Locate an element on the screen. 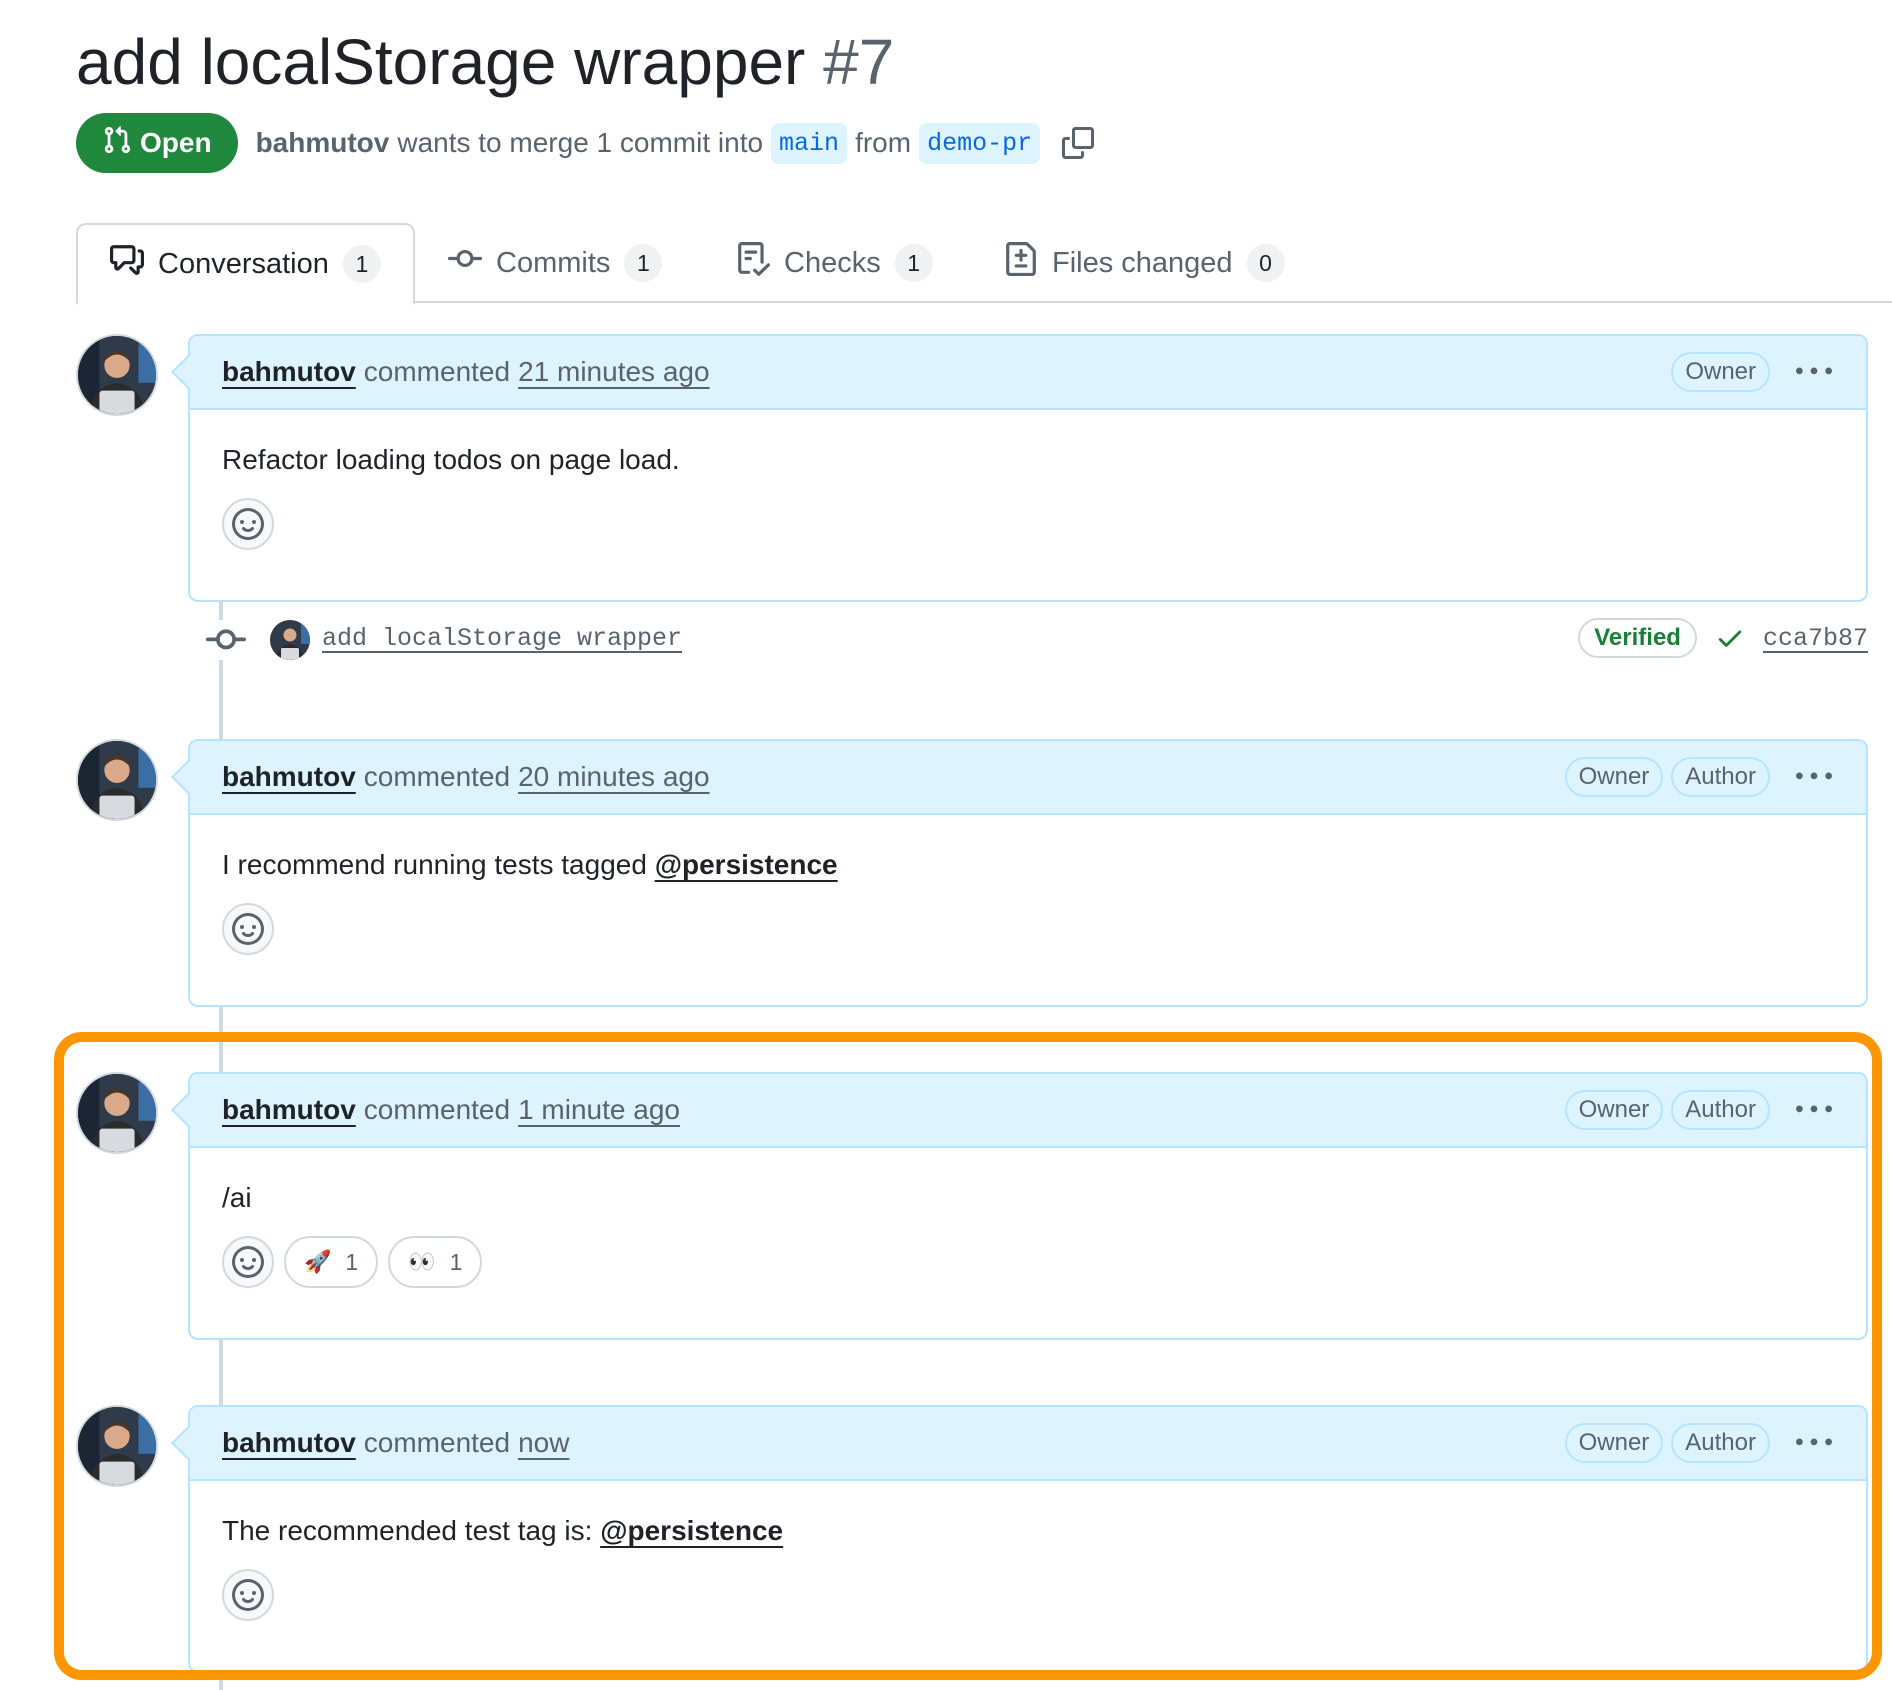 This screenshot has width=1892, height=1690. tab-conversation: Conversation 1 is located at coordinates (245, 264).